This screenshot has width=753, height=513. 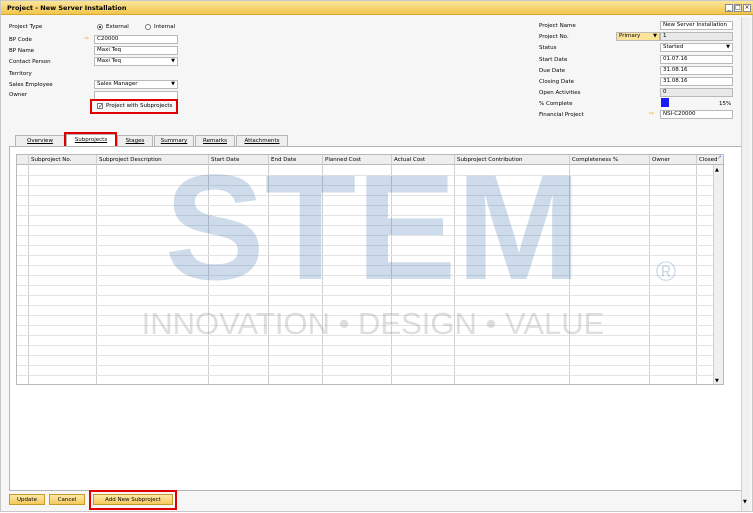 I want to click on sales-employee-value: Sales Manager, so click(x=117, y=84).